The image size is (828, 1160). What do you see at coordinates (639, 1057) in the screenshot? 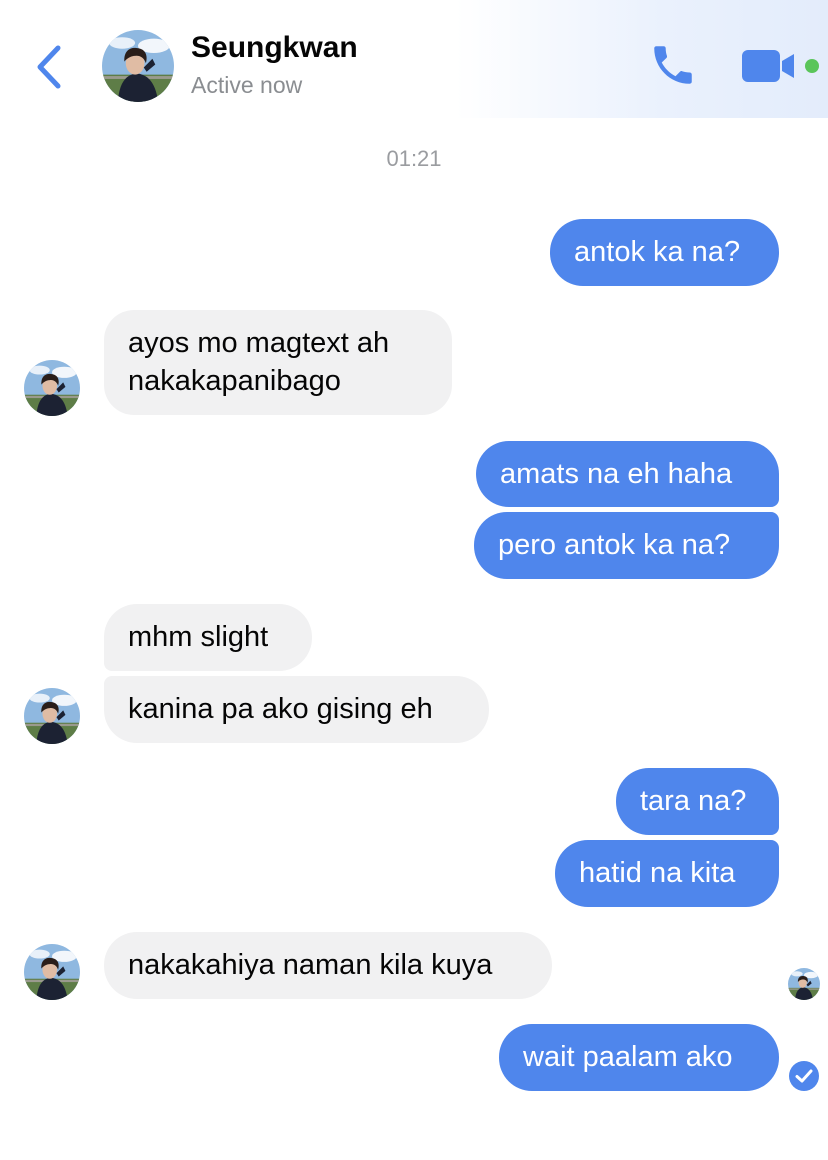
I see `outgoing-message: wait paalam ako` at bounding box center [639, 1057].